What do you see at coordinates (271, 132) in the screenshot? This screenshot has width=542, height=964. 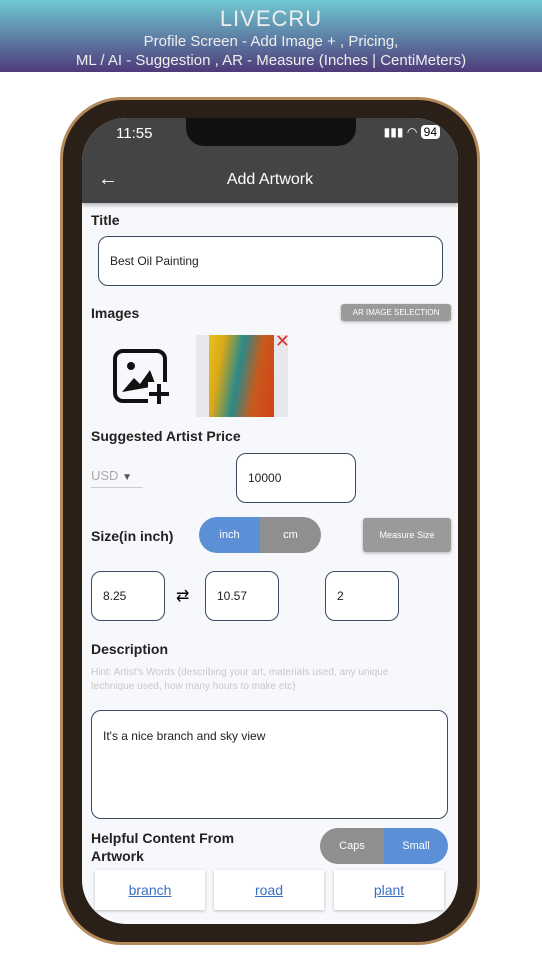 I see `notch` at bounding box center [271, 132].